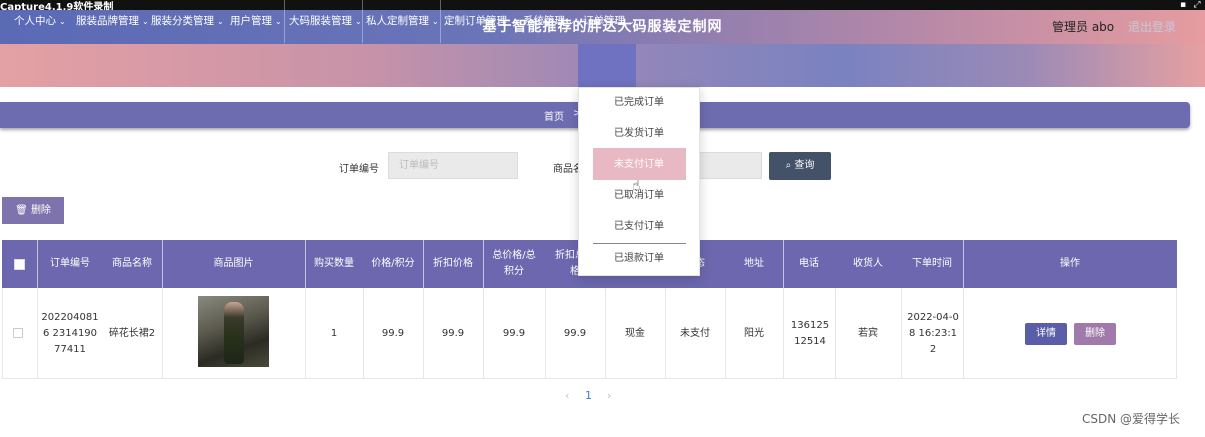 The width and height of the screenshot is (1205, 437). What do you see at coordinates (1095, 334) in the screenshot?
I see `row-delete-button: 删除` at bounding box center [1095, 334].